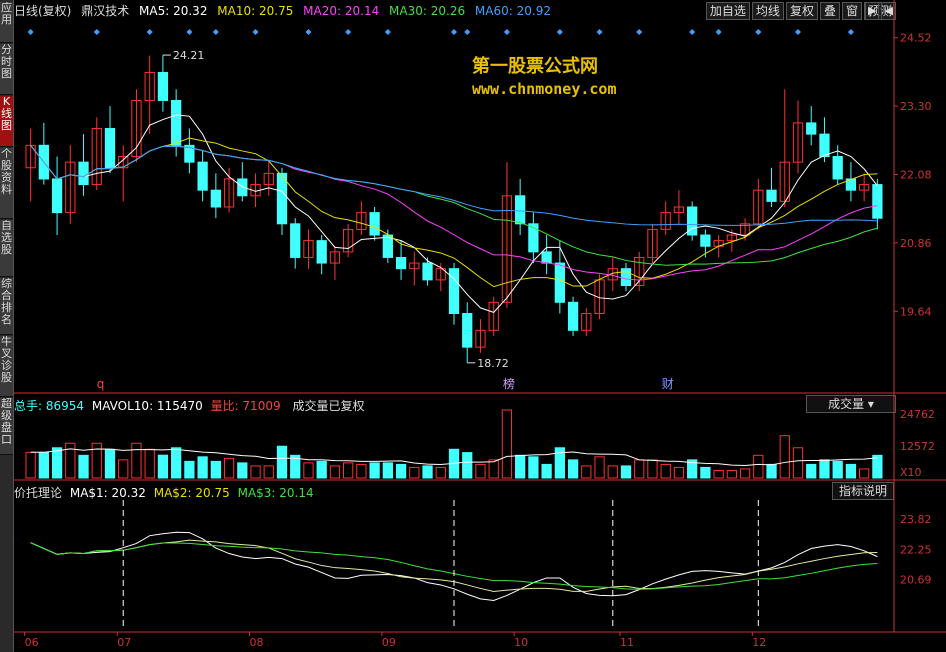  What do you see at coordinates (32, 642) in the screenshot?
I see `x-label-0: 06` at bounding box center [32, 642].